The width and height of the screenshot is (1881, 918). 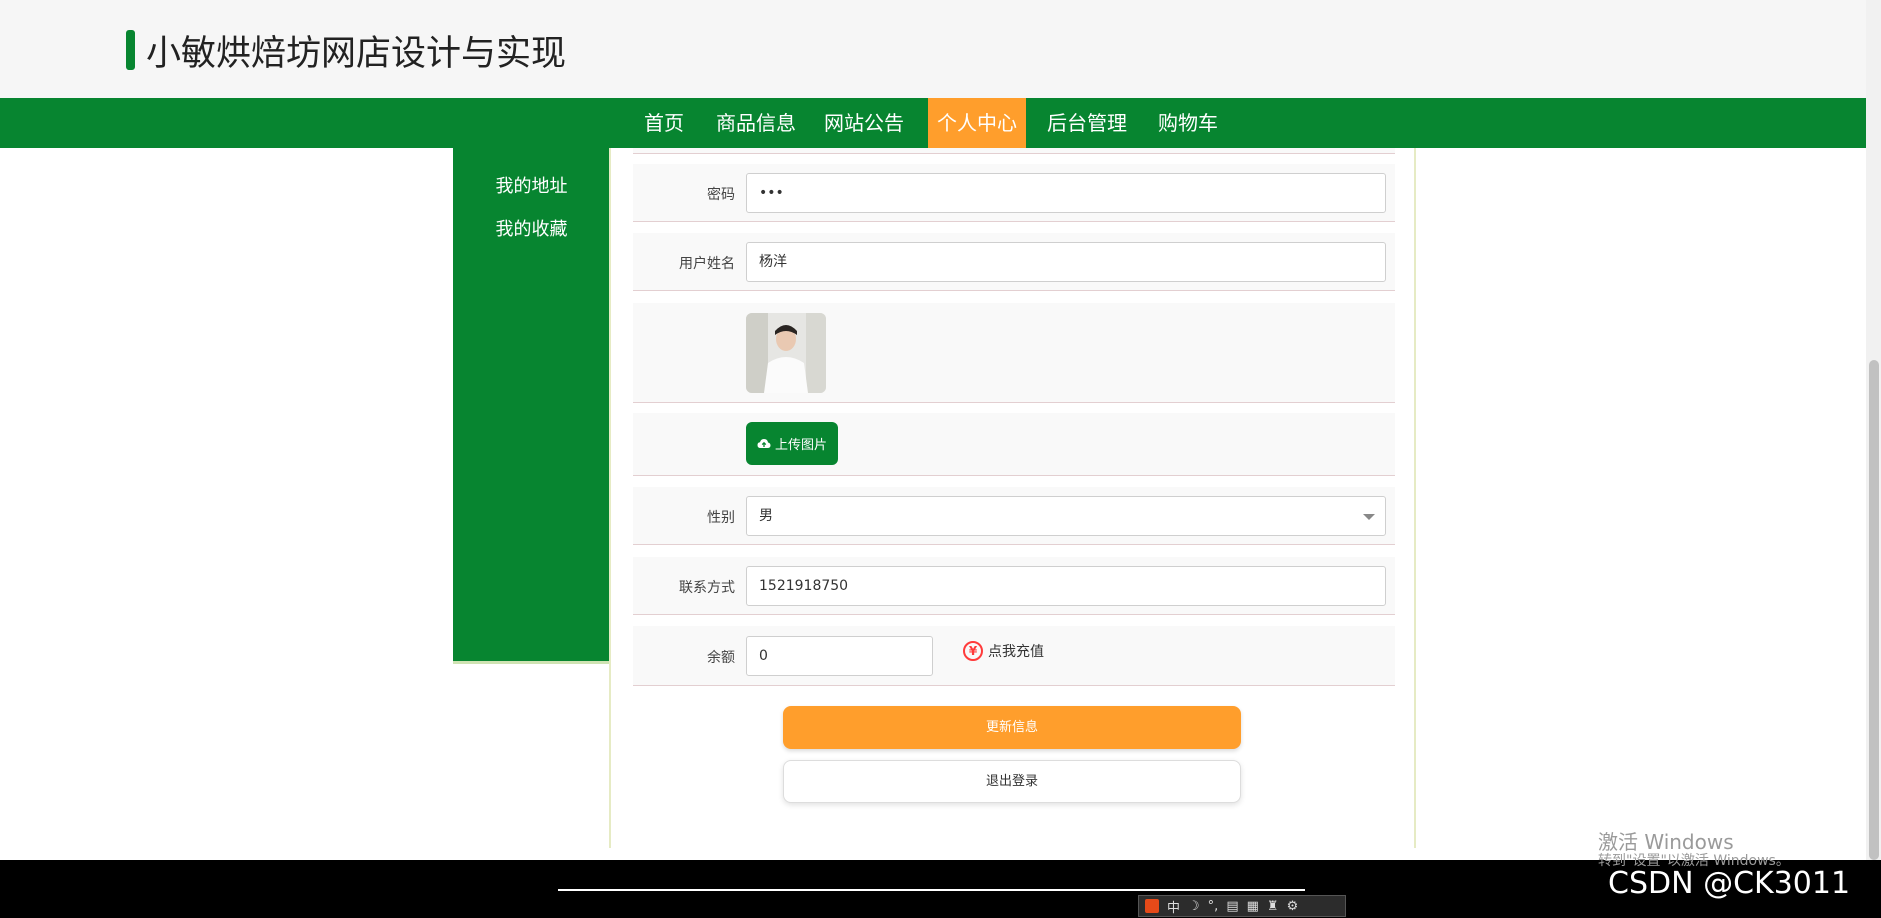 I want to click on nav-personal-center: 个人中心, so click(x=977, y=123).